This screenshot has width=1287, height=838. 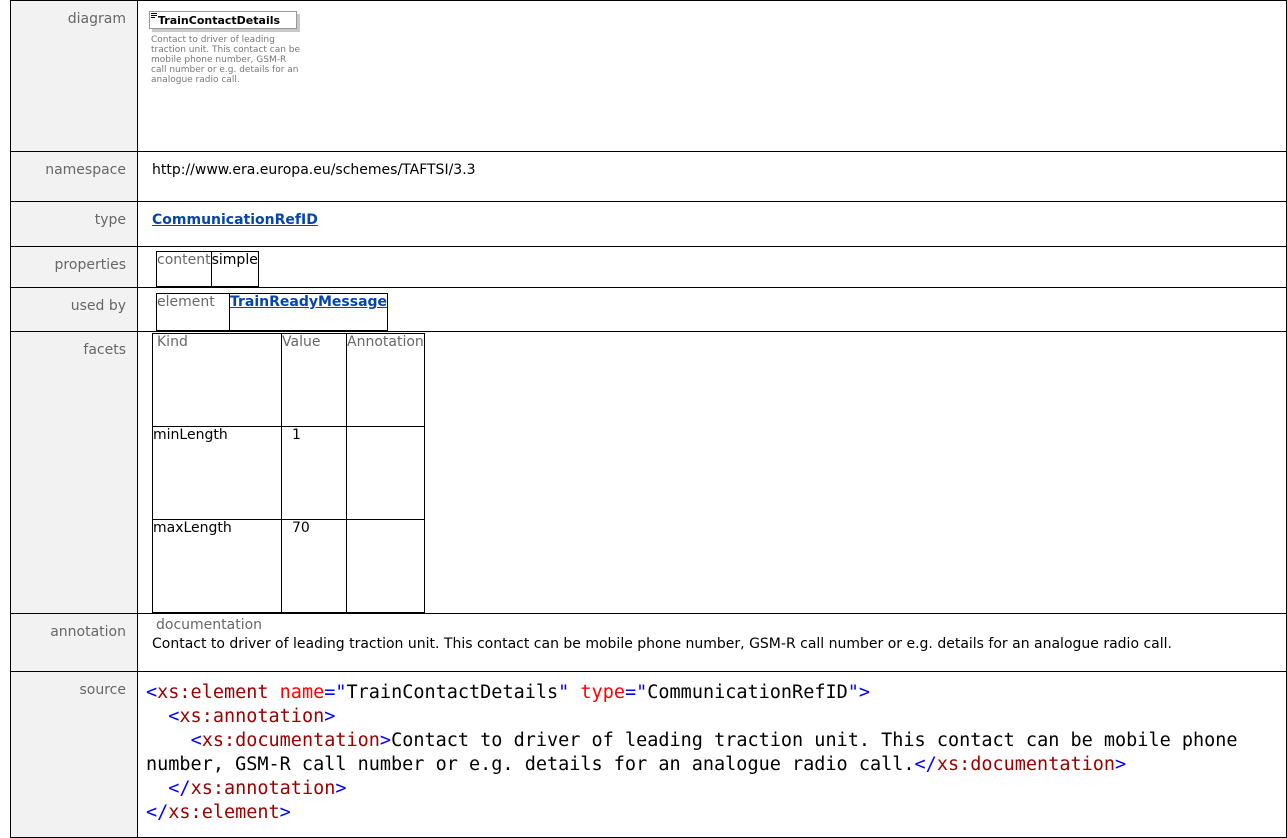 I want to click on label-type: type, so click(x=74, y=224).